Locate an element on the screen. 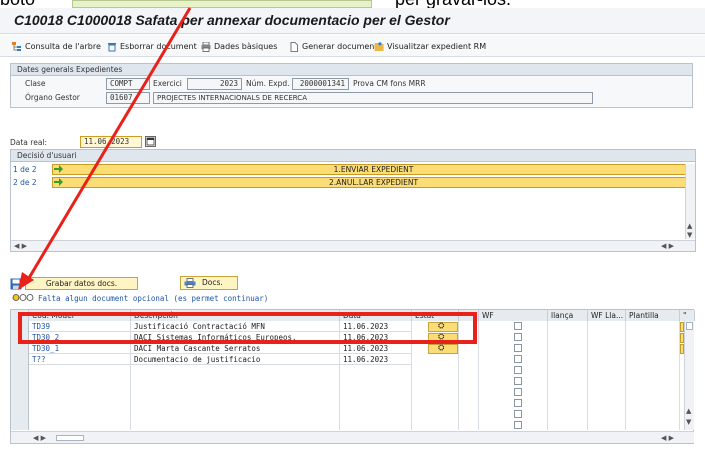 This screenshot has width=705, height=450. annotation-arrow is located at coordinates (108, 145).